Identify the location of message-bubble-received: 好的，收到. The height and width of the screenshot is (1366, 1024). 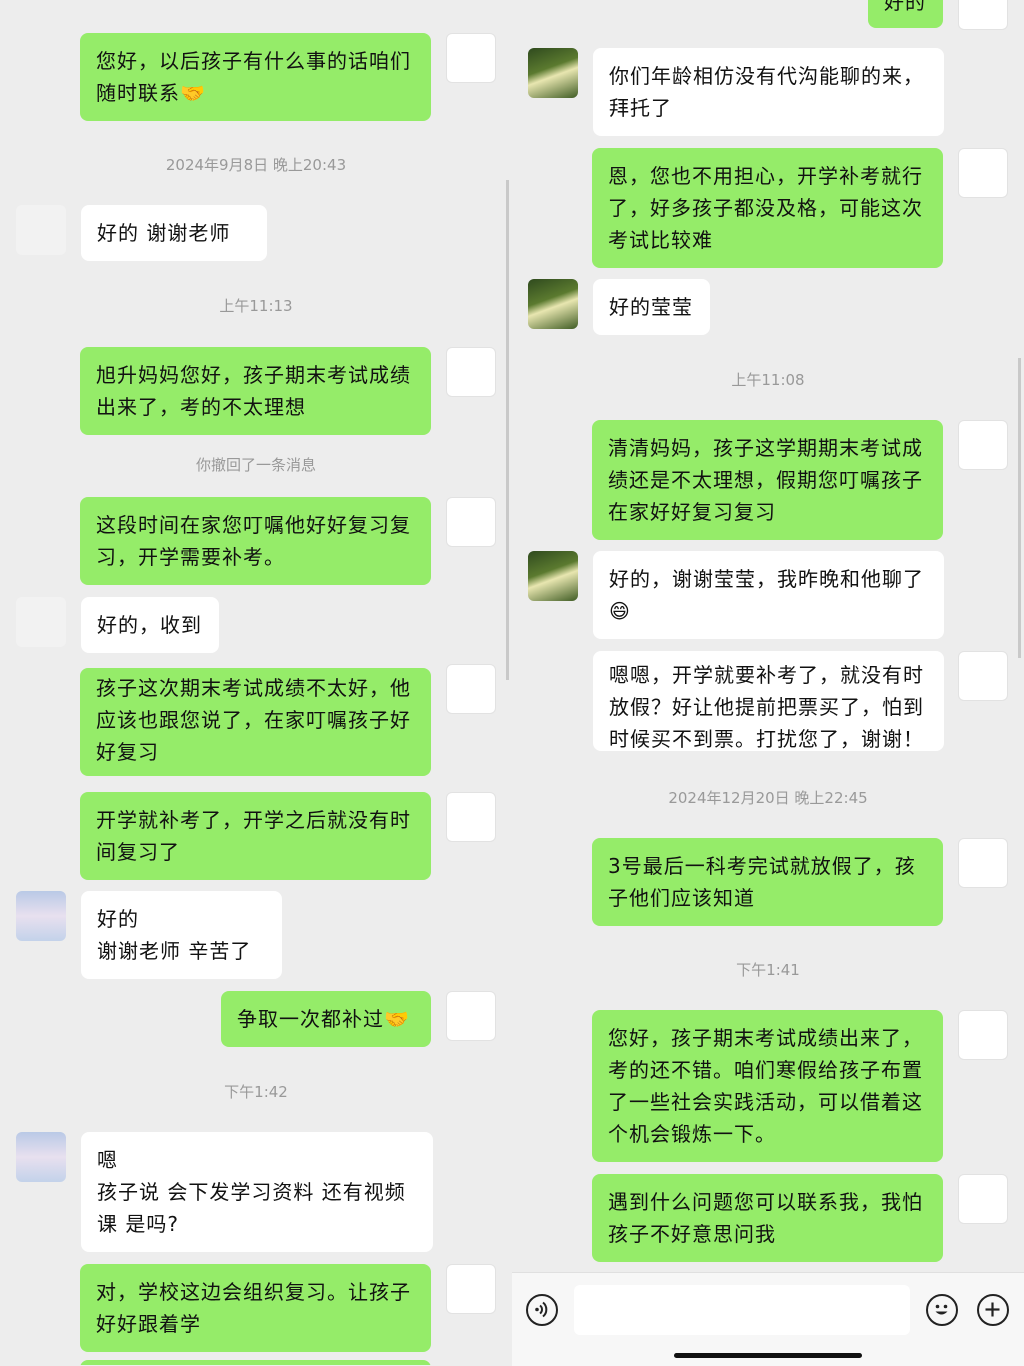
(150, 625).